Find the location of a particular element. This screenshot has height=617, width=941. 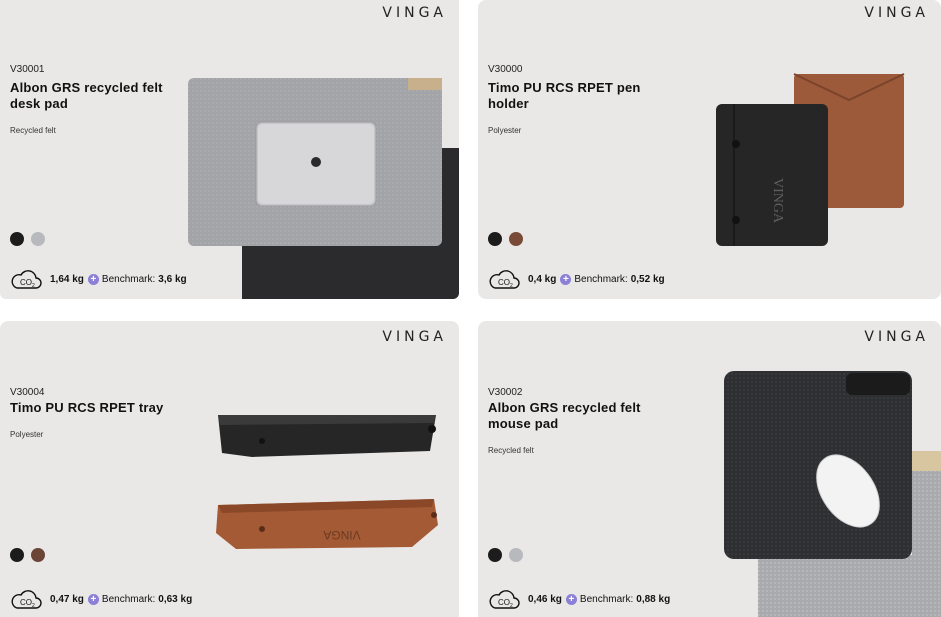

co2-info: CO 2 0,47 kg + Benchmark: 0,63 kg is located at coordinates (101, 599).